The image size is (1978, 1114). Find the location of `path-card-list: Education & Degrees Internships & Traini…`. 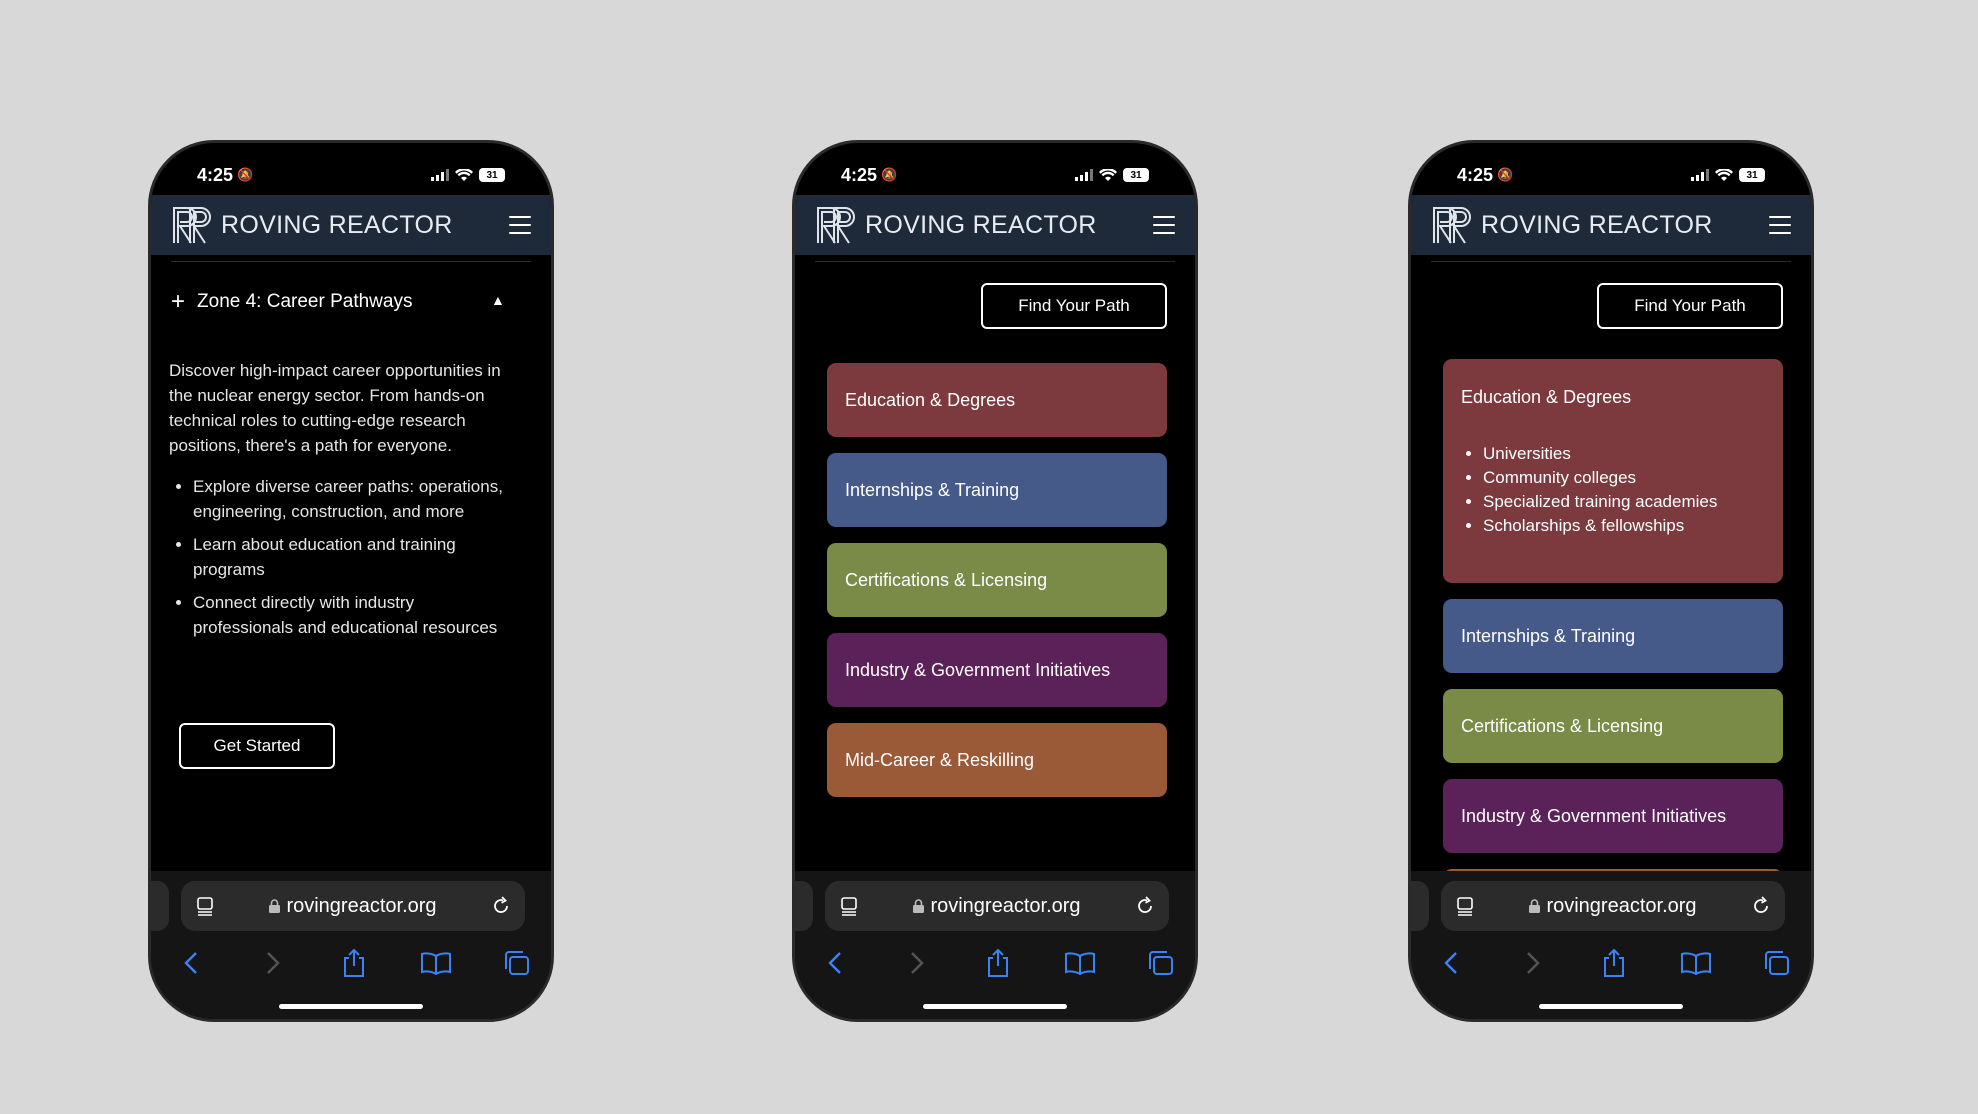

path-card-list: Education & Degrees Internships & Traini… is located at coordinates (997, 588).